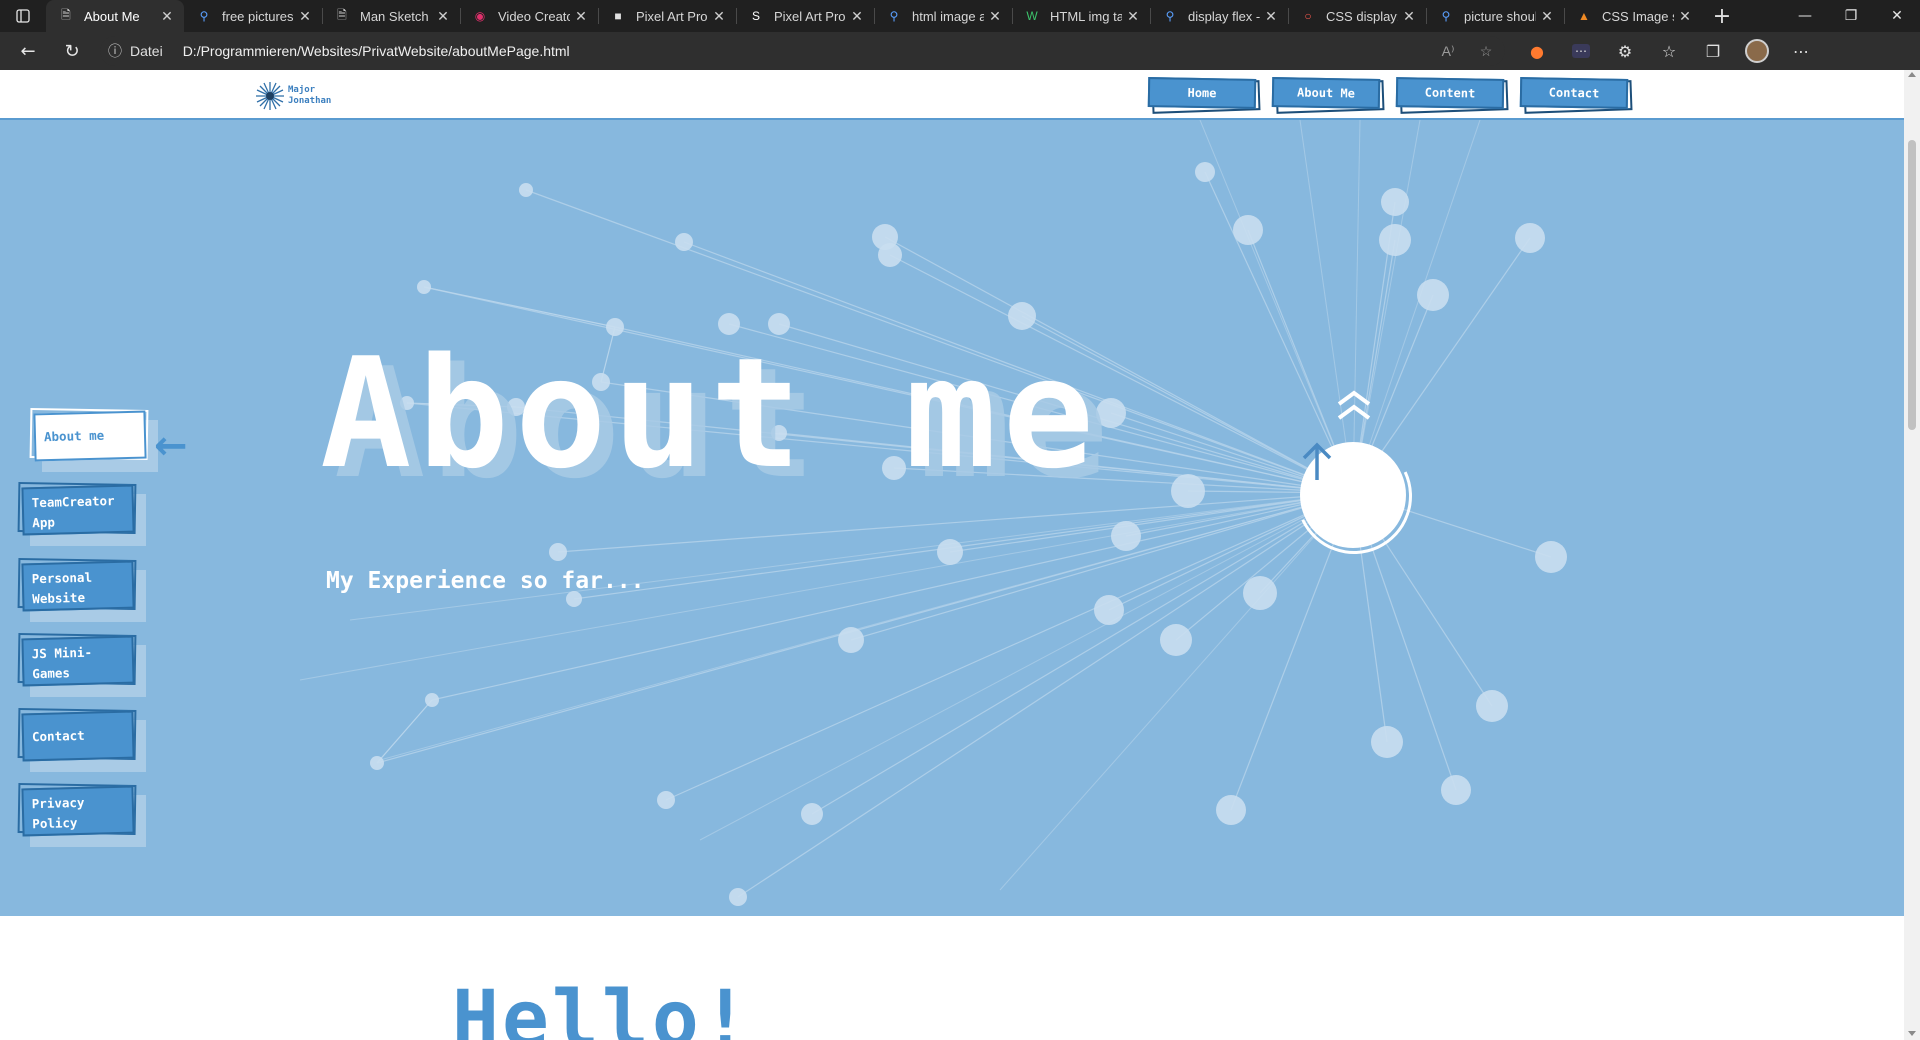 The image size is (1920, 1040). Describe the element at coordinates (1576, 95) in the screenshot. I see `nav-contact-button: Contact` at that location.